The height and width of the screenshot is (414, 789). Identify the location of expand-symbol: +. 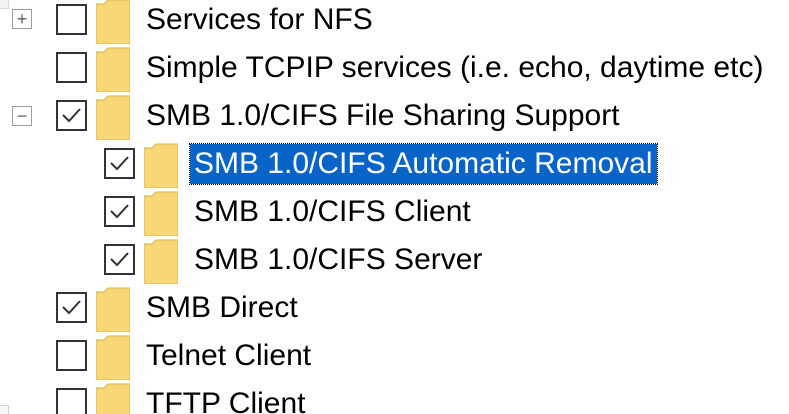
(22, 19).